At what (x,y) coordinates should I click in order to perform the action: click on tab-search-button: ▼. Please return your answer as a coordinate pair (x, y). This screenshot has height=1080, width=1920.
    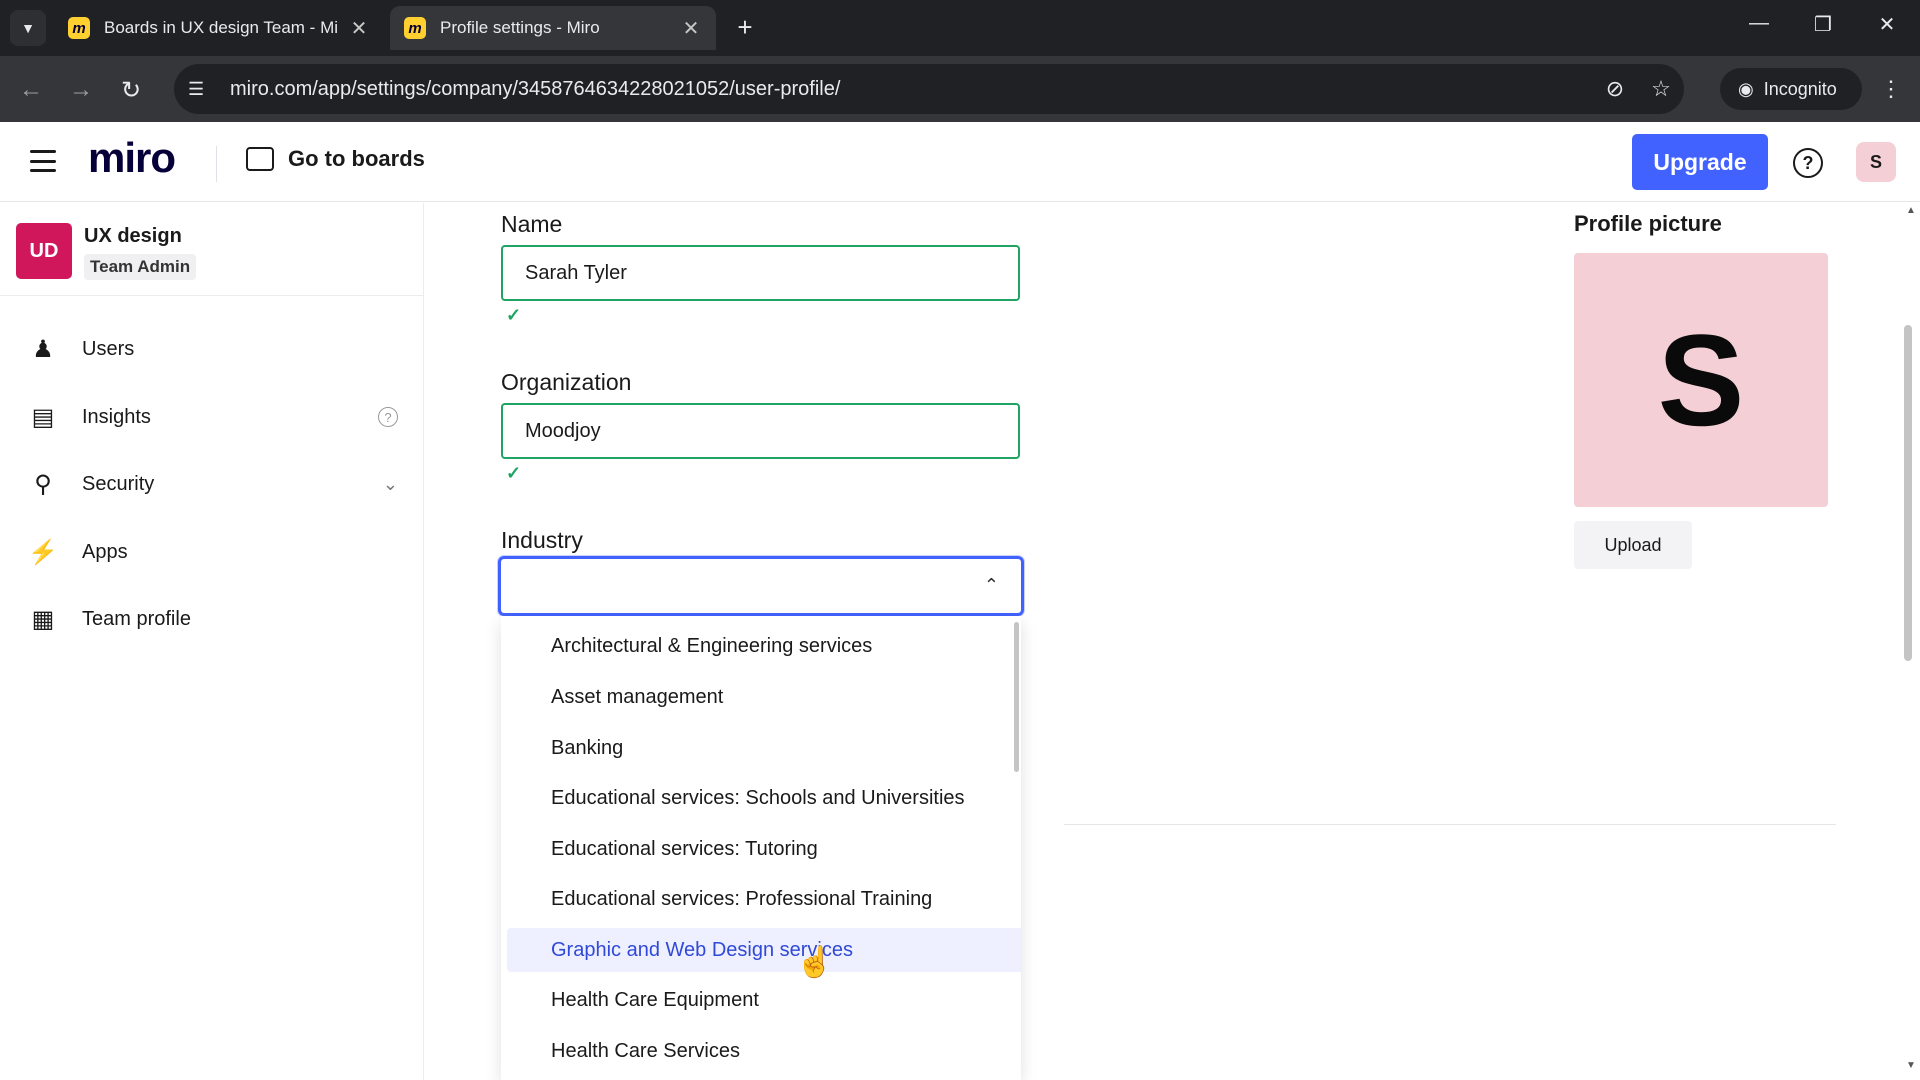
    Looking at the image, I should click on (28, 28).